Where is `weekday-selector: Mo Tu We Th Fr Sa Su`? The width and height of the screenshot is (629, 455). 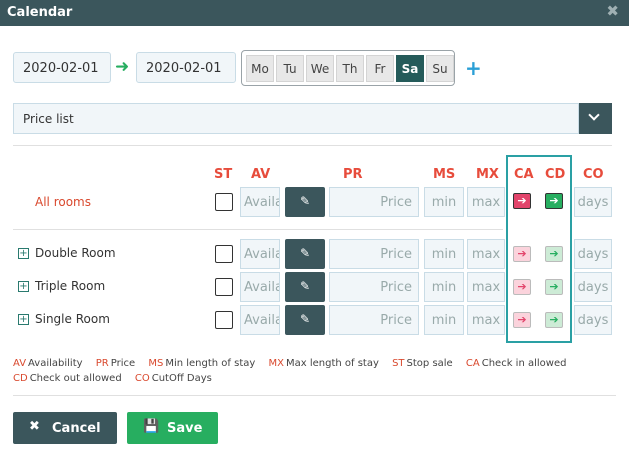
weekday-selector: Mo Tu We Th Fr Sa Su is located at coordinates (348, 68).